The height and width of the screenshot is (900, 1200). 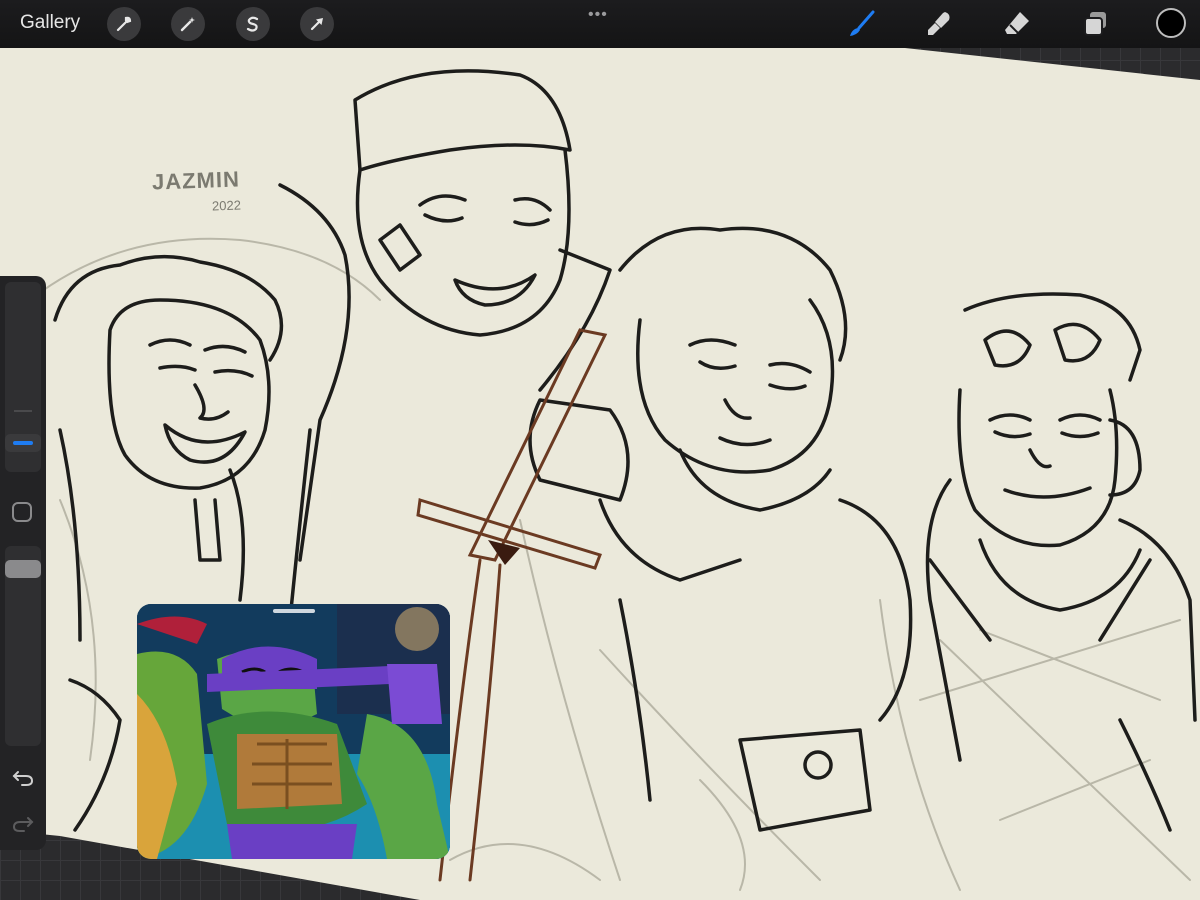 I want to click on more-menu-icon: •••, so click(x=598, y=15).